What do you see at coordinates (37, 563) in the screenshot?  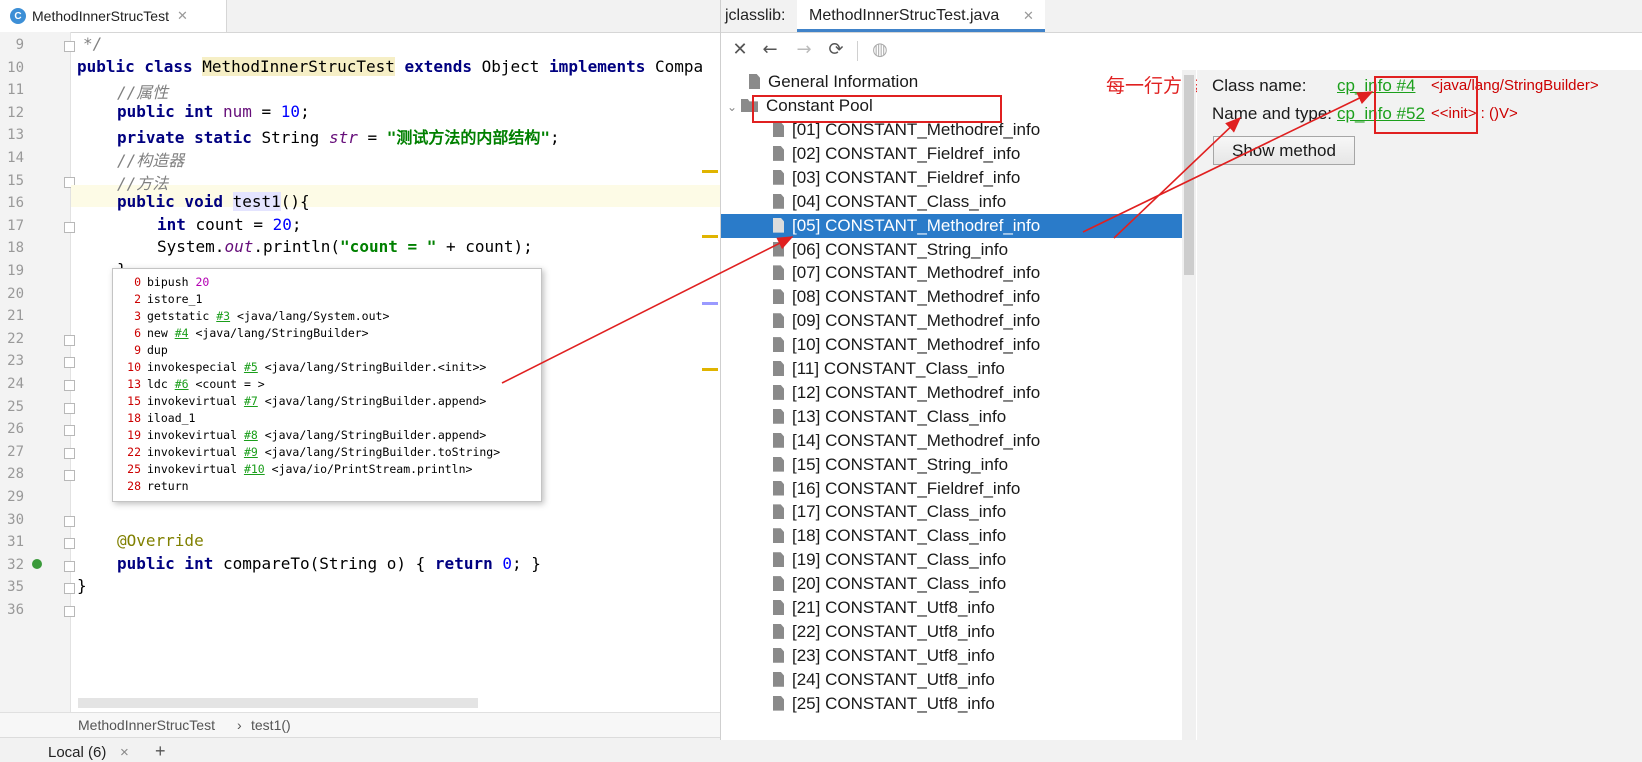 I see `override-method-icon` at bounding box center [37, 563].